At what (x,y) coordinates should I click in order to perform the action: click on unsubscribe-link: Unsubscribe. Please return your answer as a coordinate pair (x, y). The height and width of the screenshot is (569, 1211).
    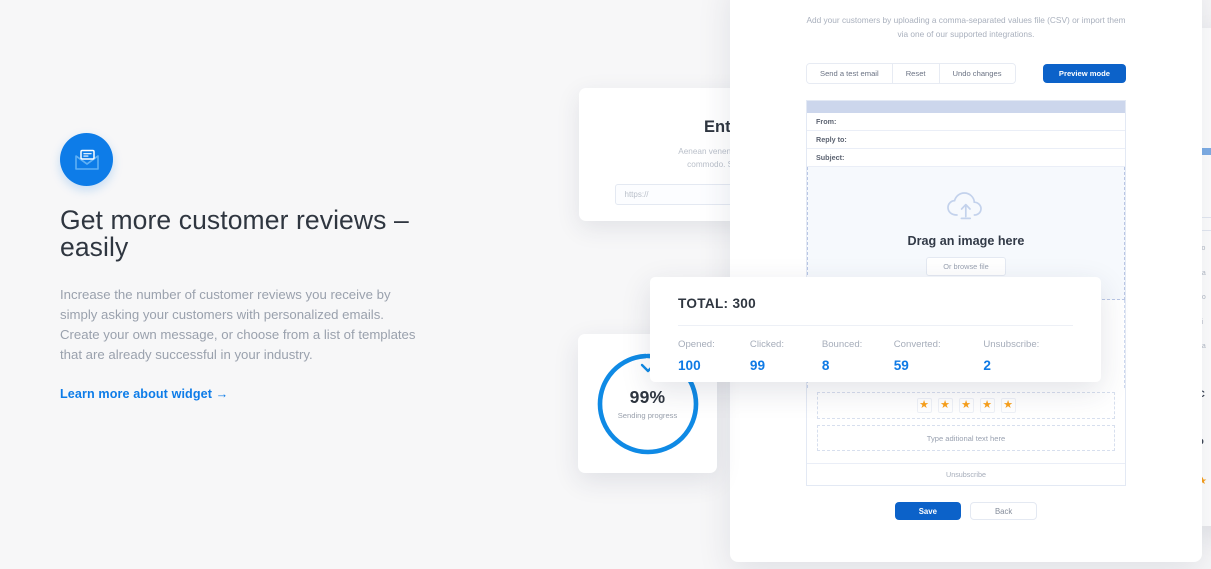
    Looking at the image, I should click on (966, 474).